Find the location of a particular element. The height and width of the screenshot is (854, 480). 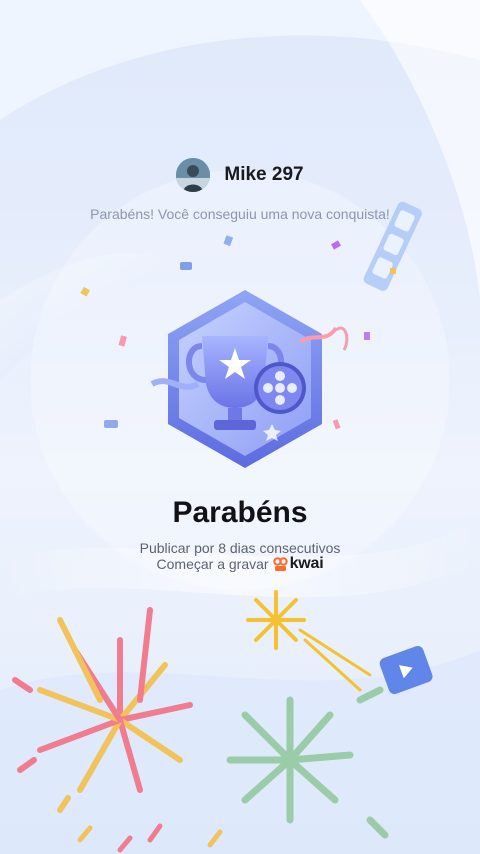

user-avatar-icon is located at coordinates (193, 175).